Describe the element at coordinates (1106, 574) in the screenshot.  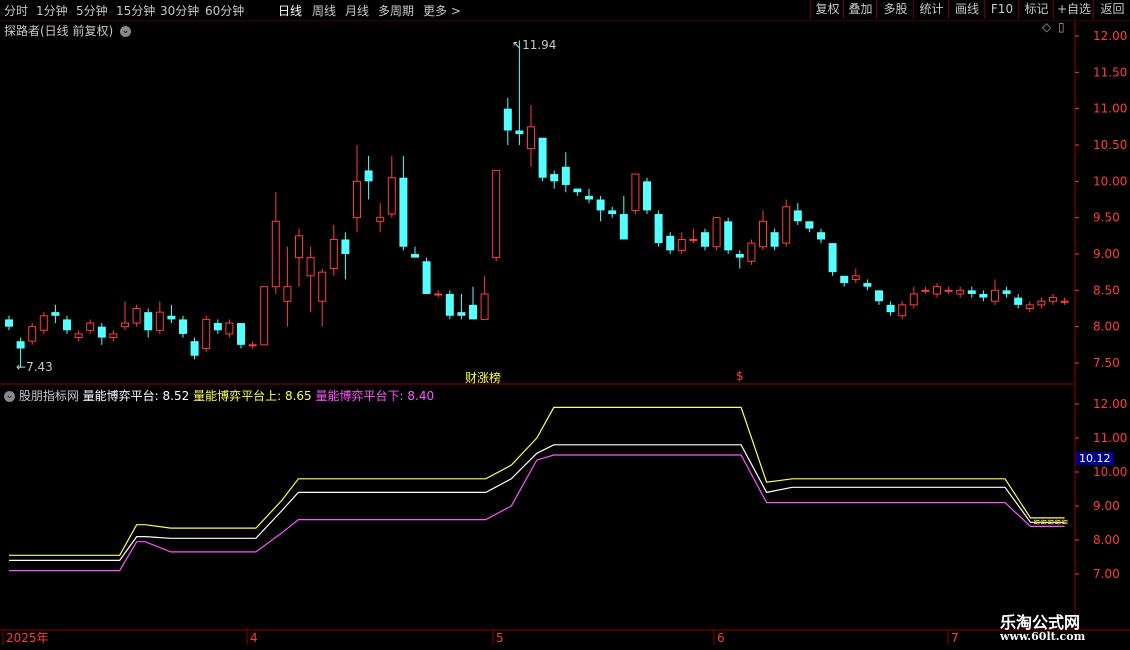
I see `y-tick-label: 7.00` at that location.